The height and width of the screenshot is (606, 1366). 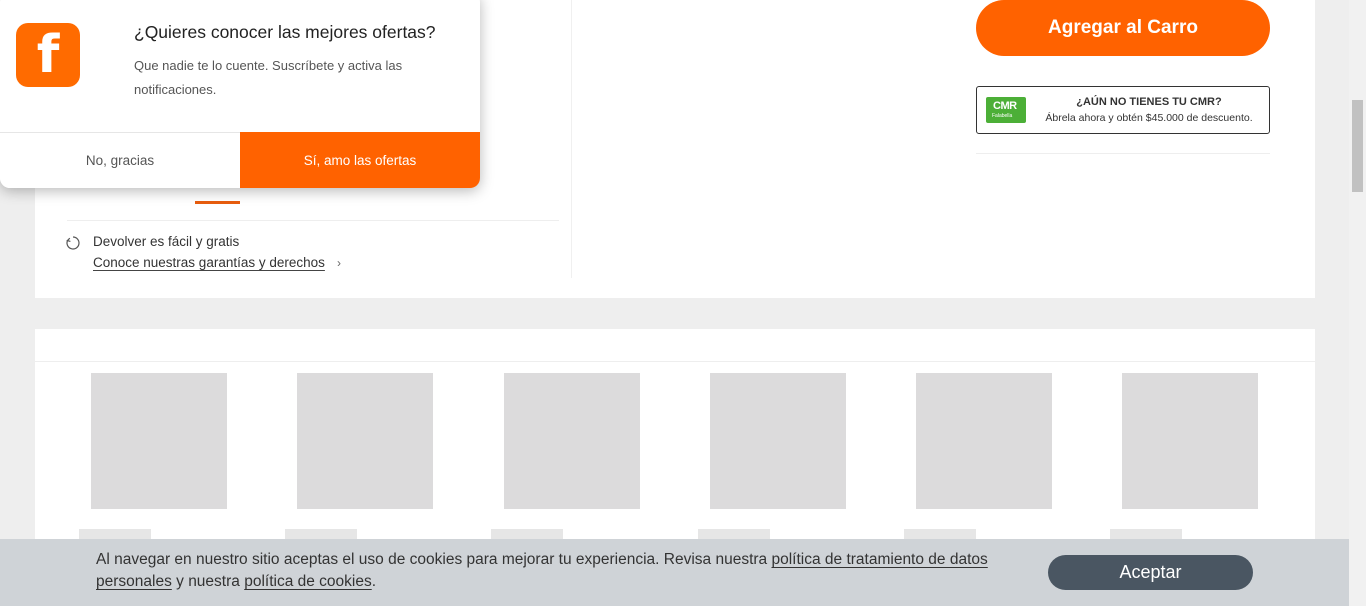 I want to click on selected-thumbnail-indicator, so click(x=217, y=202).